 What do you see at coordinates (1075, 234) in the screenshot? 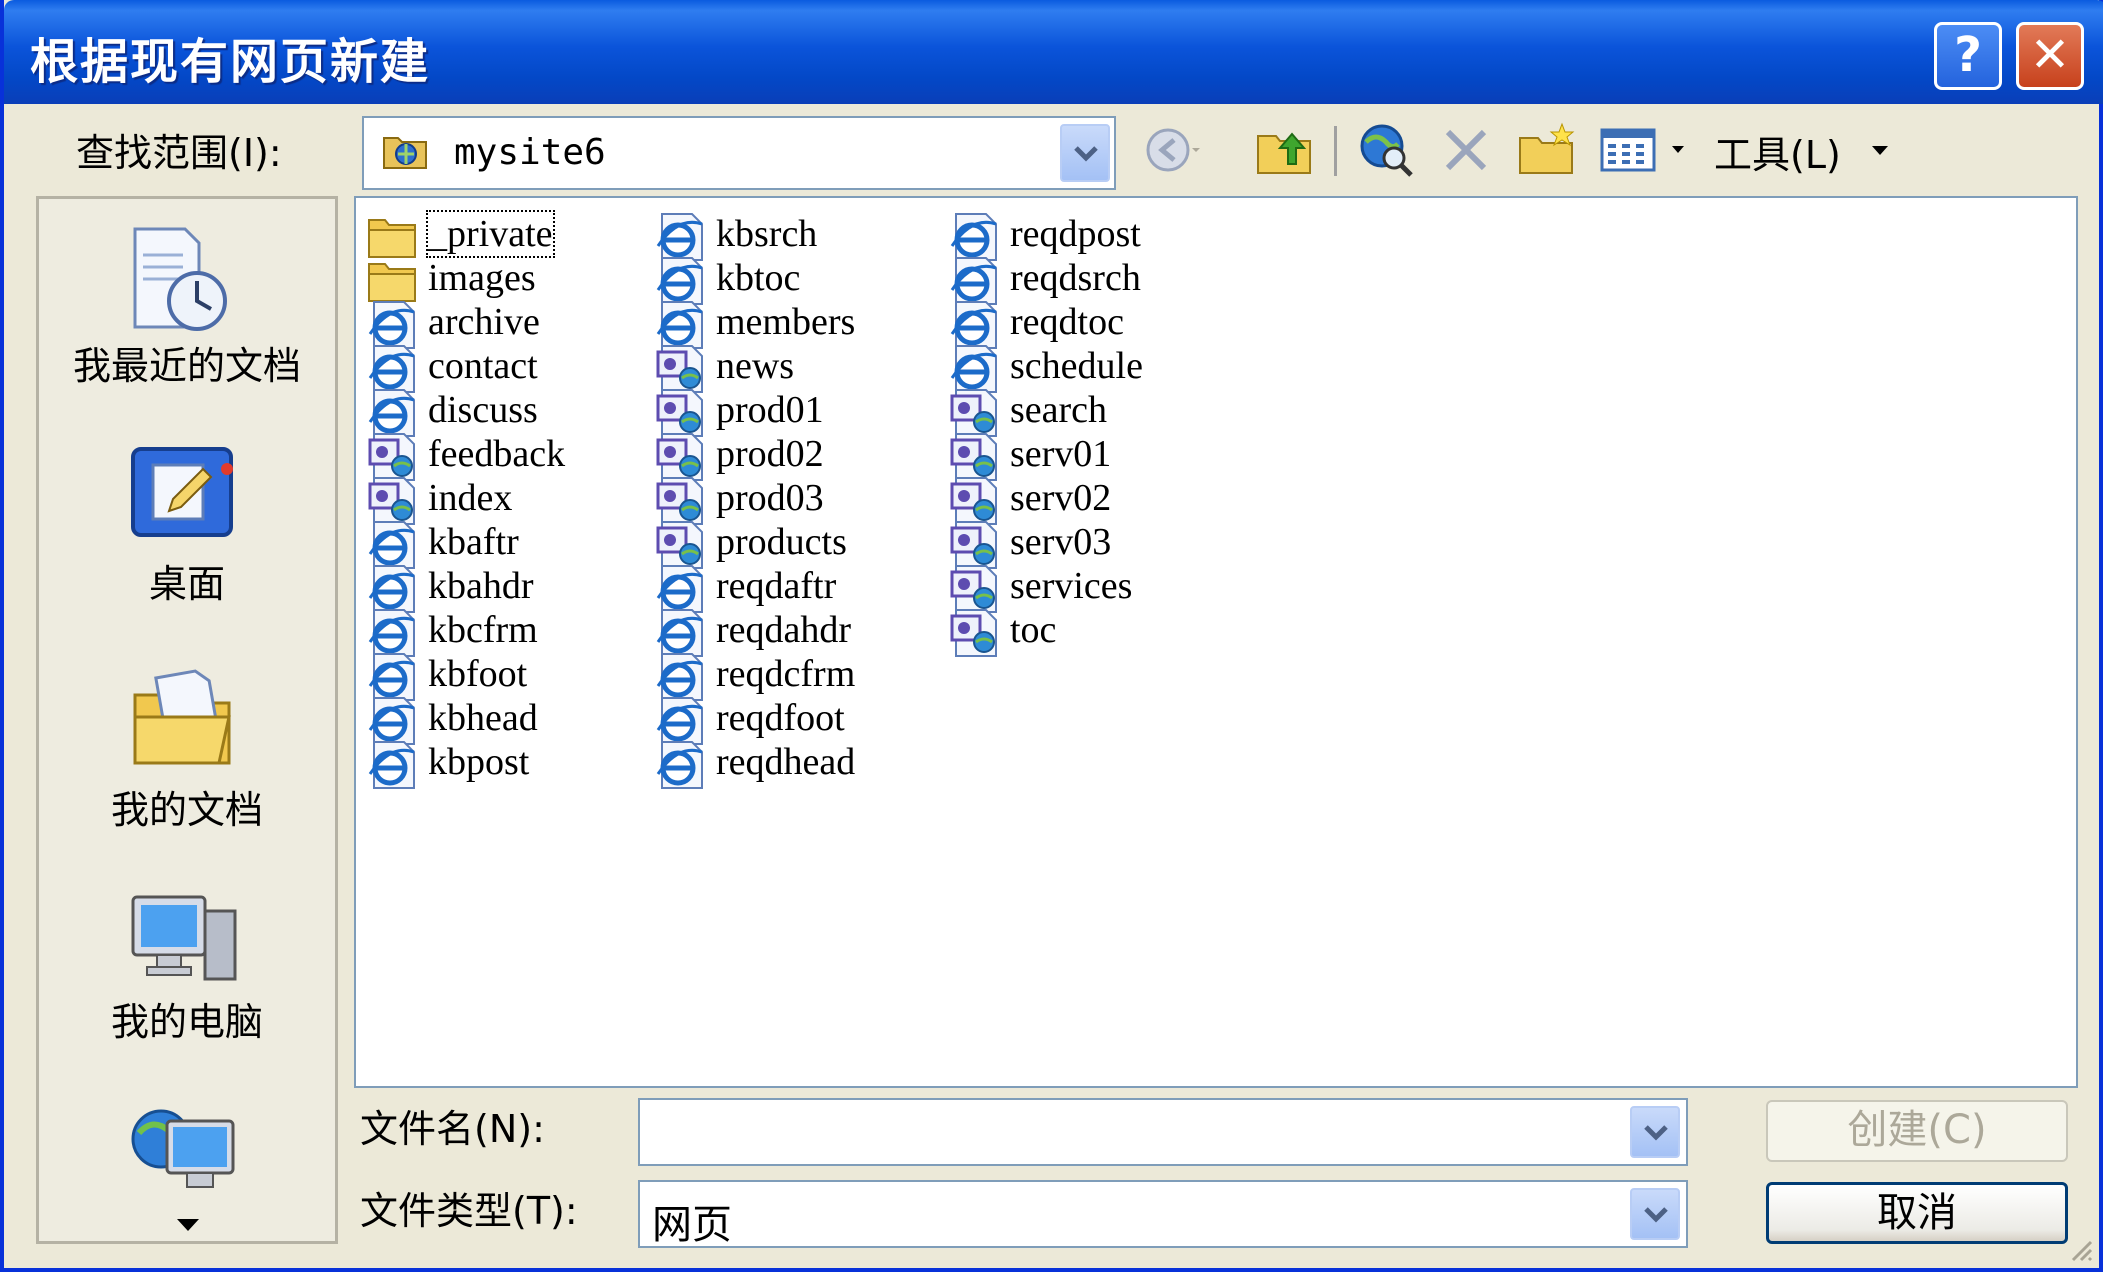
I see `file-name: reqdpost` at bounding box center [1075, 234].